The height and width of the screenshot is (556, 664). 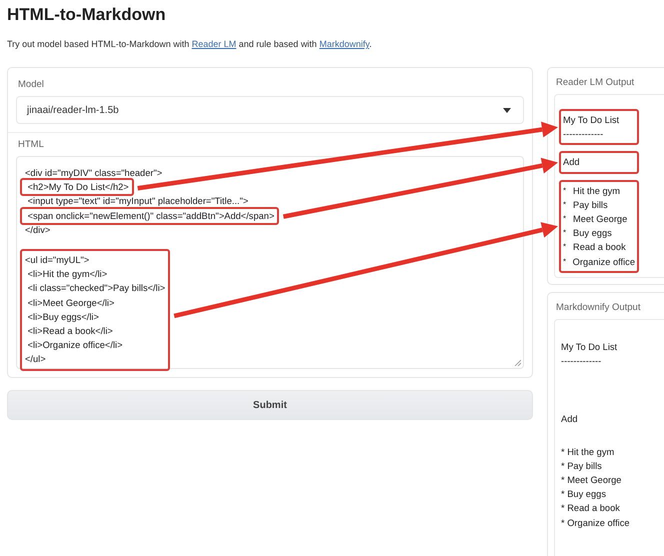 I want to click on list-item: Read a book, so click(x=599, y=247).